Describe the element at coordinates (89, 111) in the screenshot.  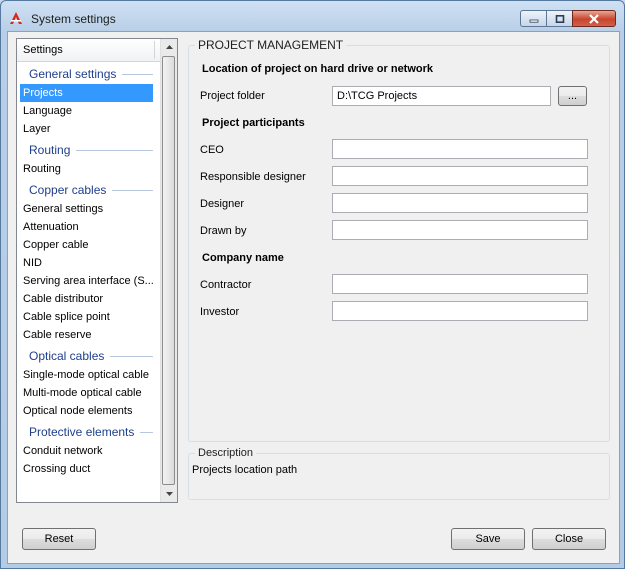
I see `sidebar-item-language: Language` at that location.